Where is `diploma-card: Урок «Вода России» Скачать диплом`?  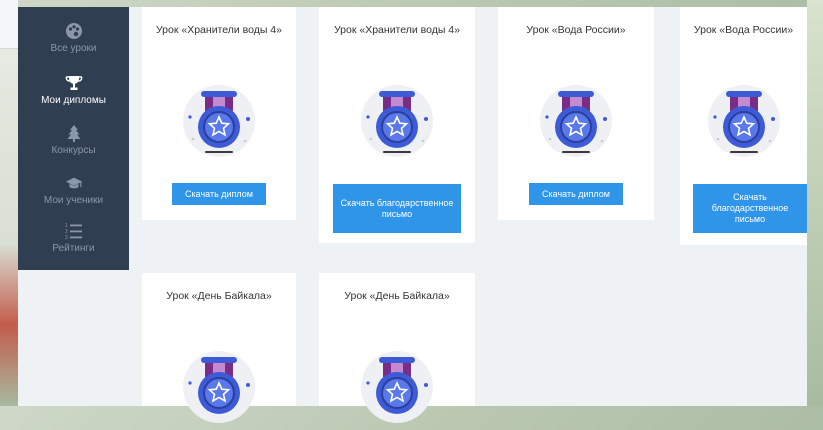
diploma-card: Урок «Вода России» Скачать диплом is located at coordinates (576, 113).